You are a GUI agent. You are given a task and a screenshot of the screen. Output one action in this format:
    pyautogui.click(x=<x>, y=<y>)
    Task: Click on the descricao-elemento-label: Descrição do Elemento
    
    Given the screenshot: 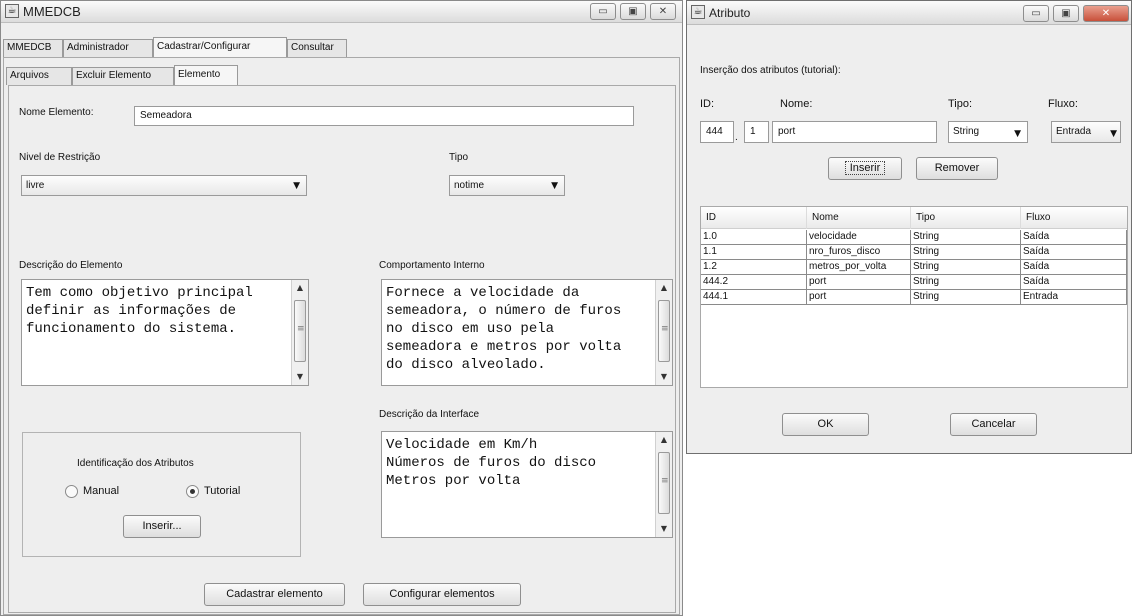 What is the action you would take?
    pyautogui.click(x=71, y=265)
    